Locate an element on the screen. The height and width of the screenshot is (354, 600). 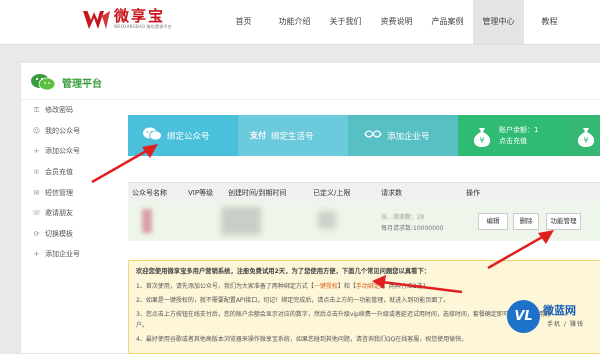
sidebar-item-switch-template: ⟳ 切换模板 is located at coordinates (66, 234).